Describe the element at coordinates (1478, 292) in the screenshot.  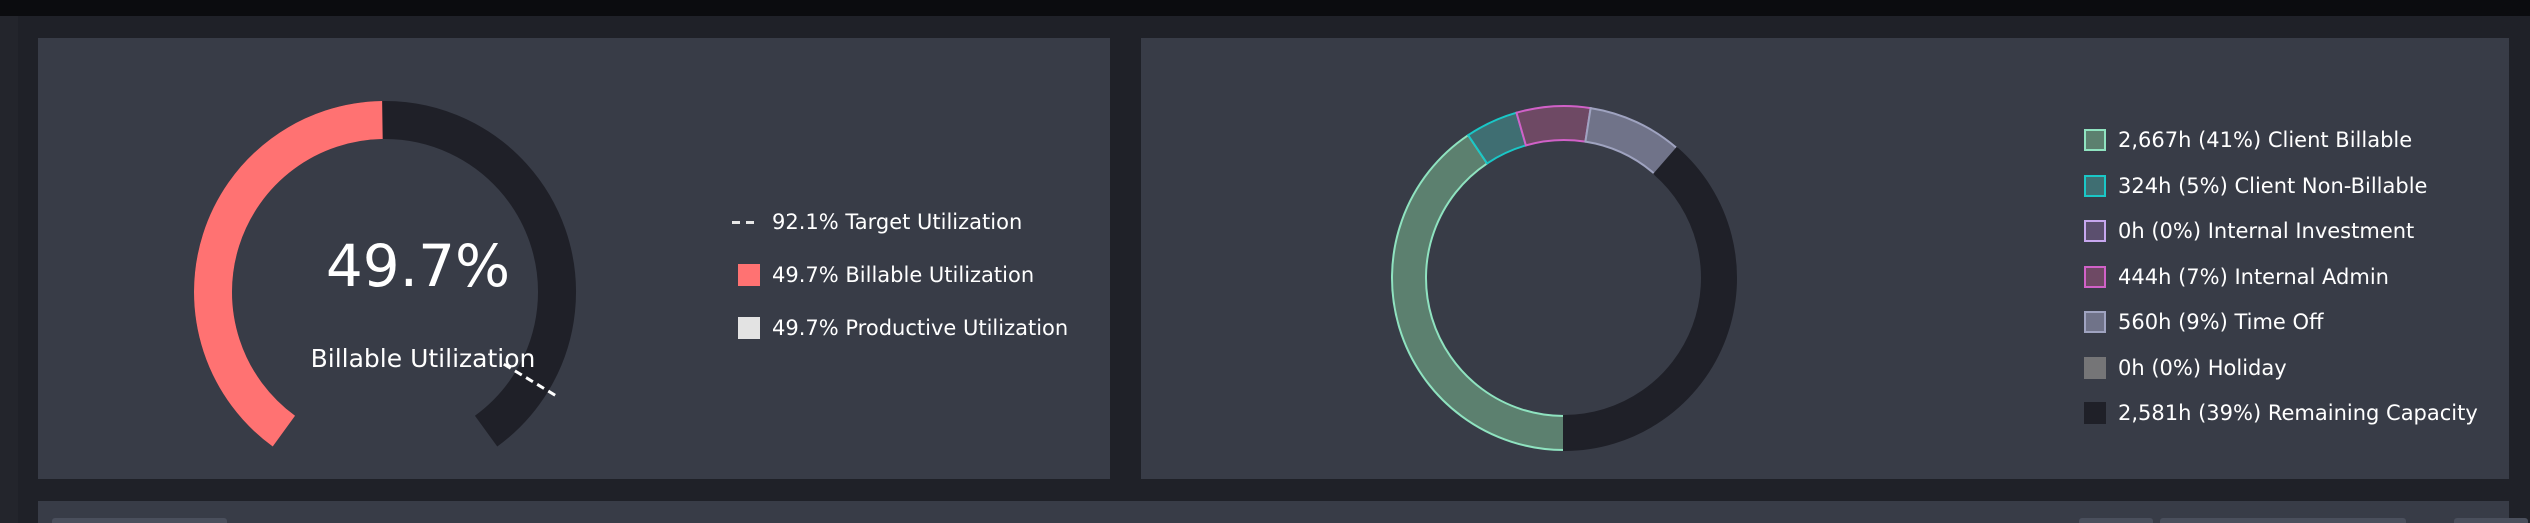
I see `donut-segment-client-billable` at that location.